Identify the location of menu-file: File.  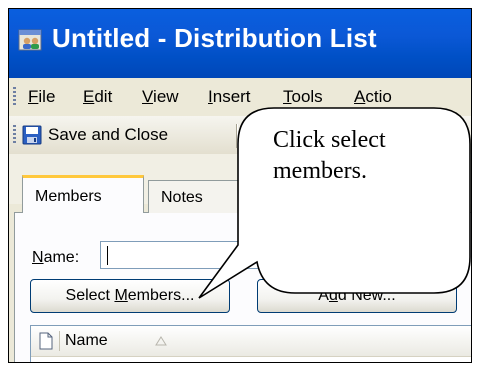
(41, 97).